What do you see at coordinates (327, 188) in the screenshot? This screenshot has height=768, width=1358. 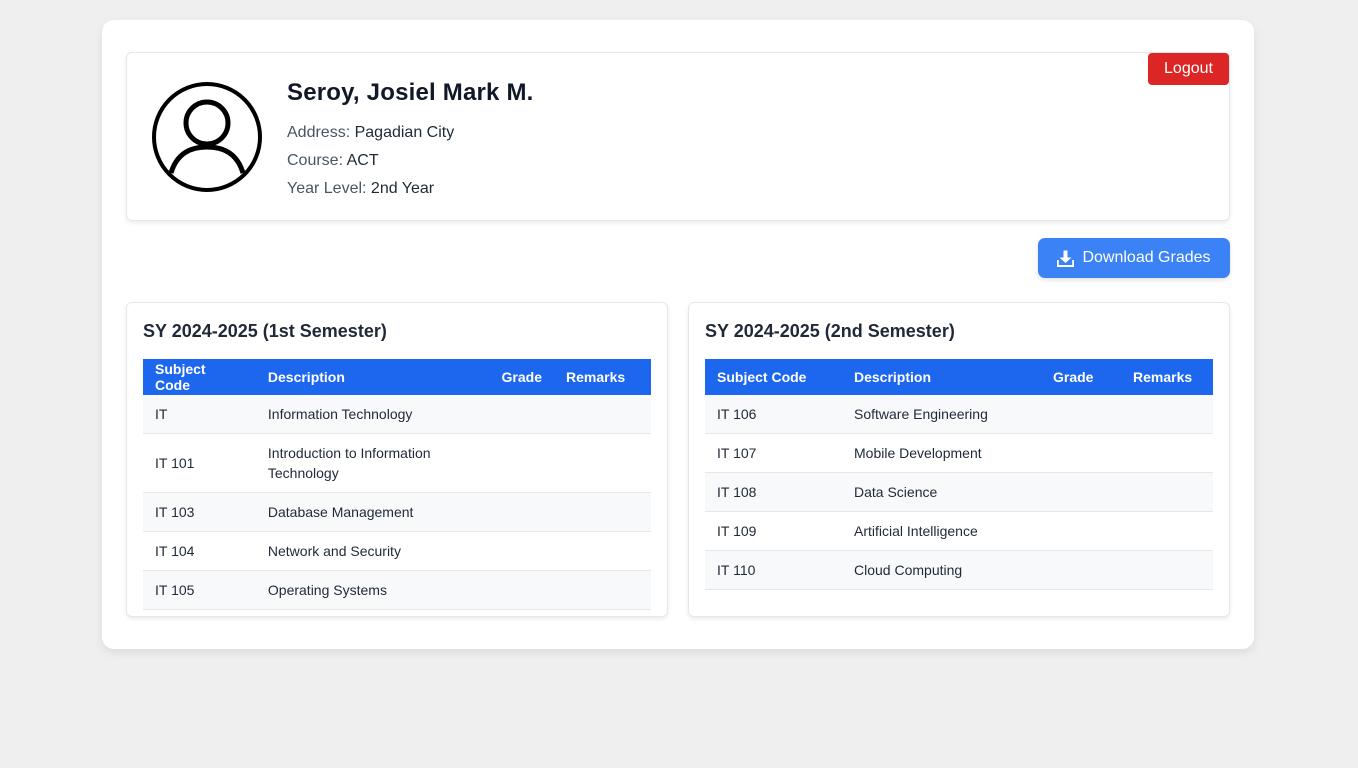 I see `year-level-label: Year Level:` at bounding box center [327, 188].